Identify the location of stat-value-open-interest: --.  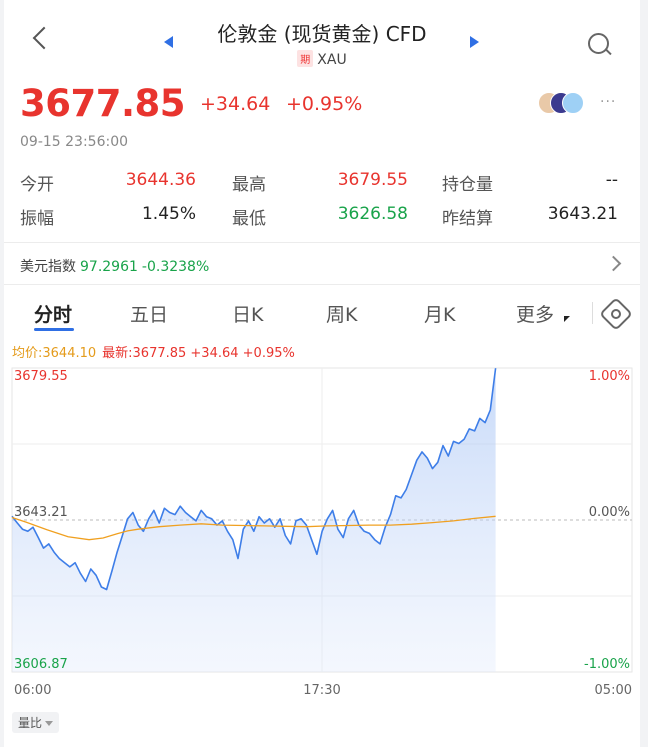
(611, 180).